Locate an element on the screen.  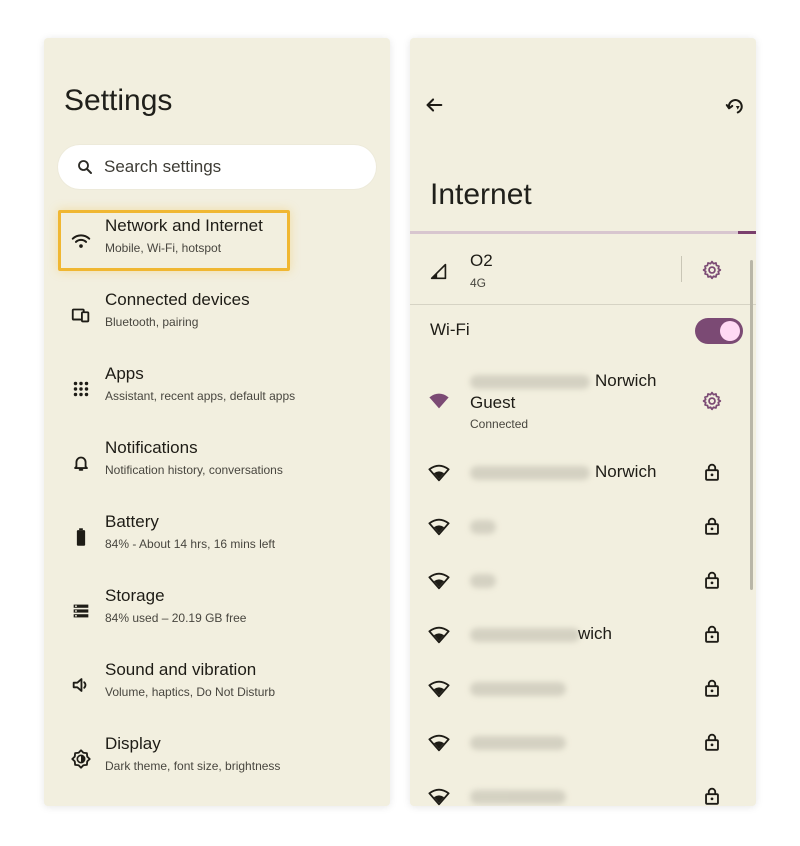
cellular-signal-icon is located at coordinates (438, 271).